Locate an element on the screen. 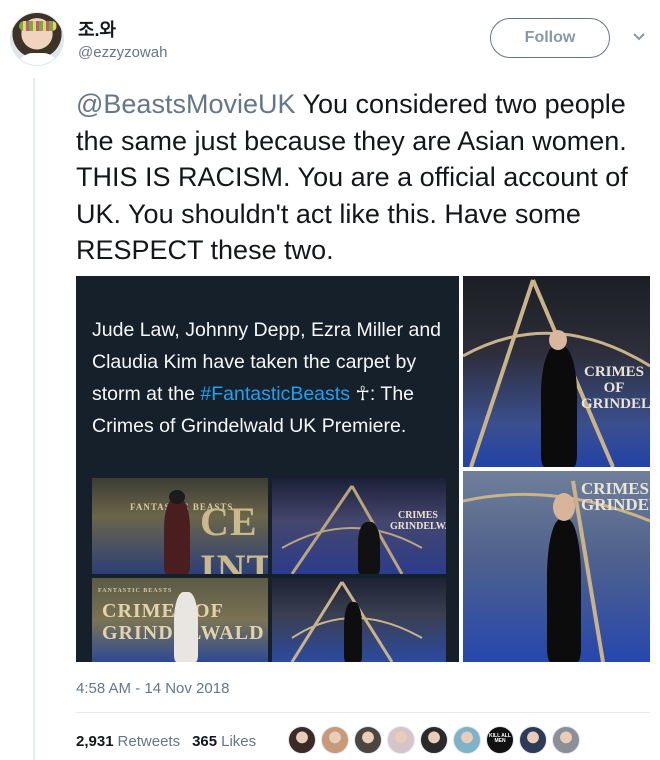  media-photo-black-dress: CRIMES OF GRINDELWALD is located at coordinates (556, 371).